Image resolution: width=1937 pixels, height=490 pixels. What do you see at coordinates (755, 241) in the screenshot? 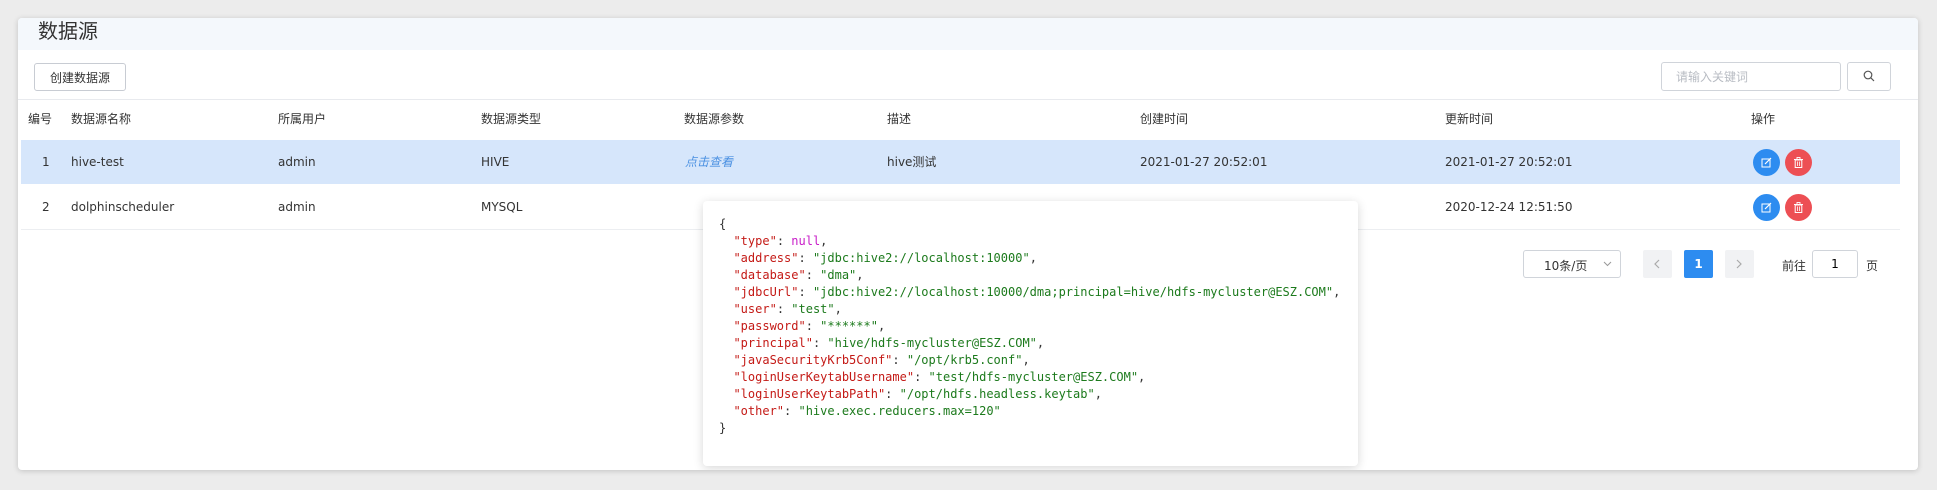
I see `json-key: "type"` at bounding box center [755, 241].